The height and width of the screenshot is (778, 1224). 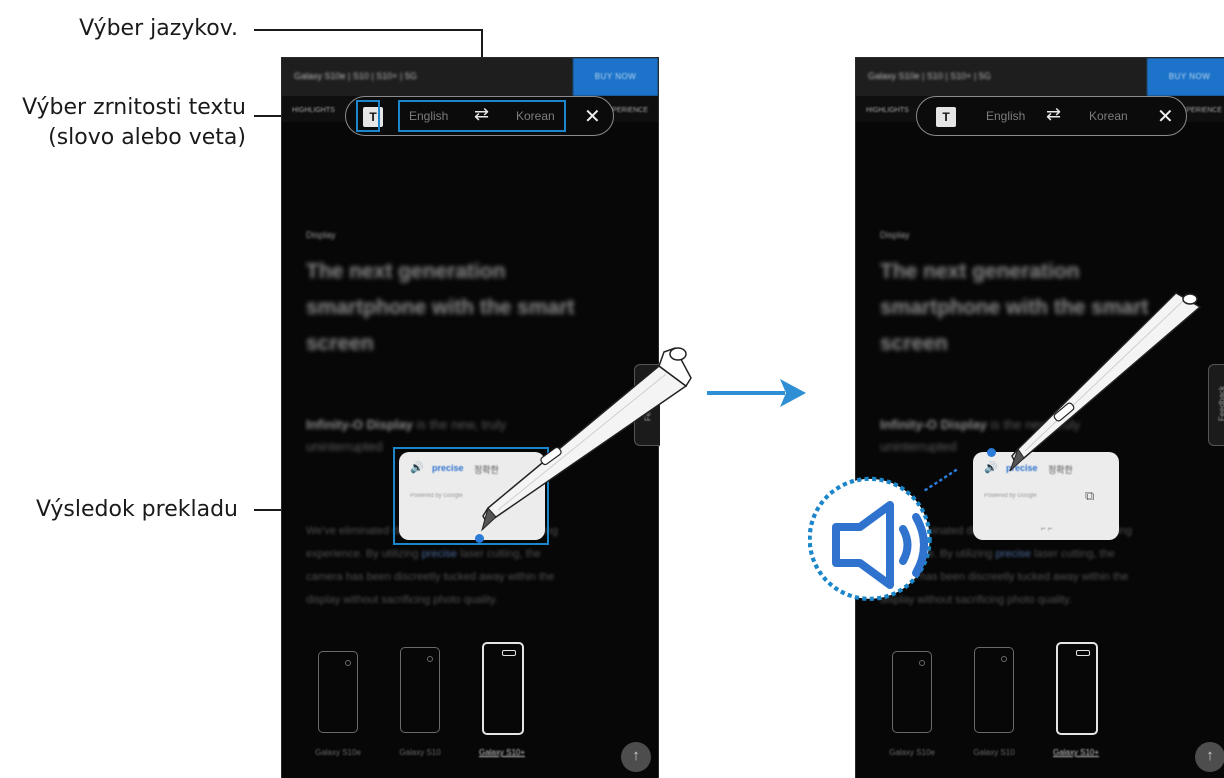 I want to click on translator-toolbar-right: T English ⇄ Korean ✕, so click(x=1051, y=116).